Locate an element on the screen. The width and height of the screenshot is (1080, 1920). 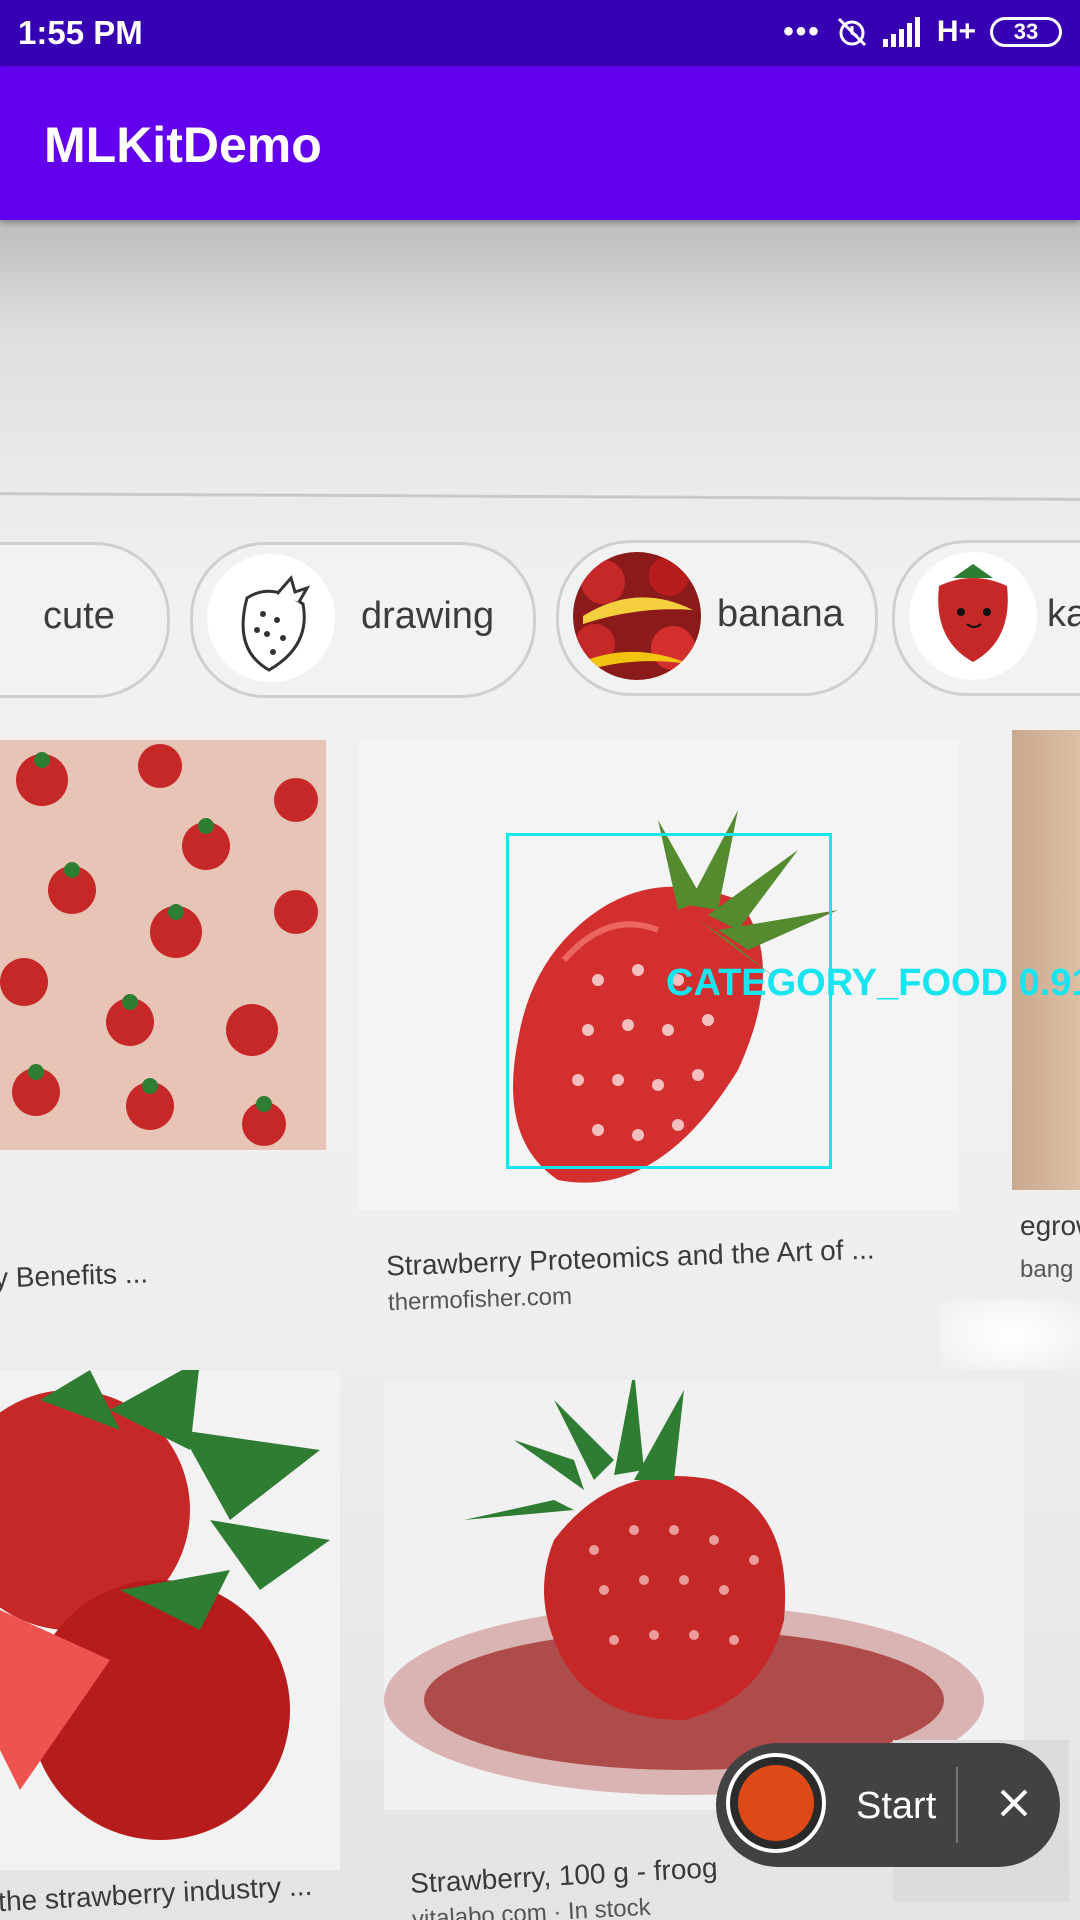
status-time: 1:55 PM is located at coordinates (80, 32).